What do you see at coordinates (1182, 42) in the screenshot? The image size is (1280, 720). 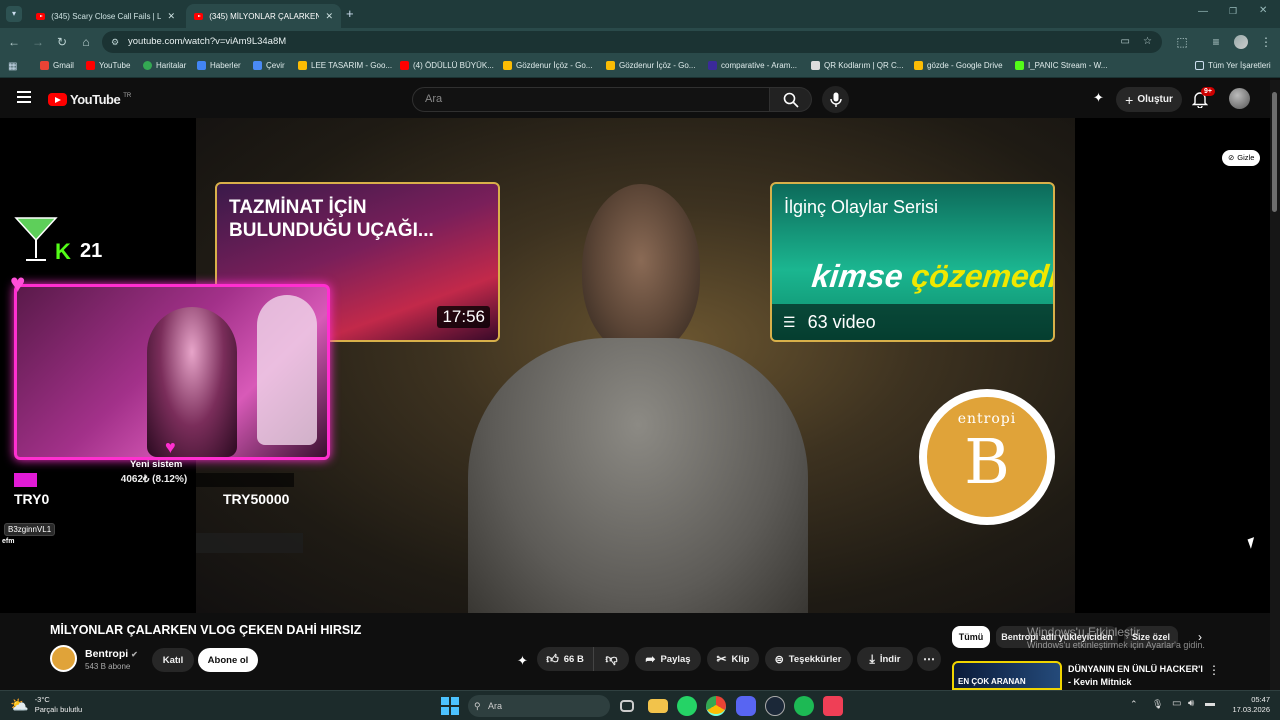 I see `extensions-icon: ⬚` at bounding box center [1182, 42].